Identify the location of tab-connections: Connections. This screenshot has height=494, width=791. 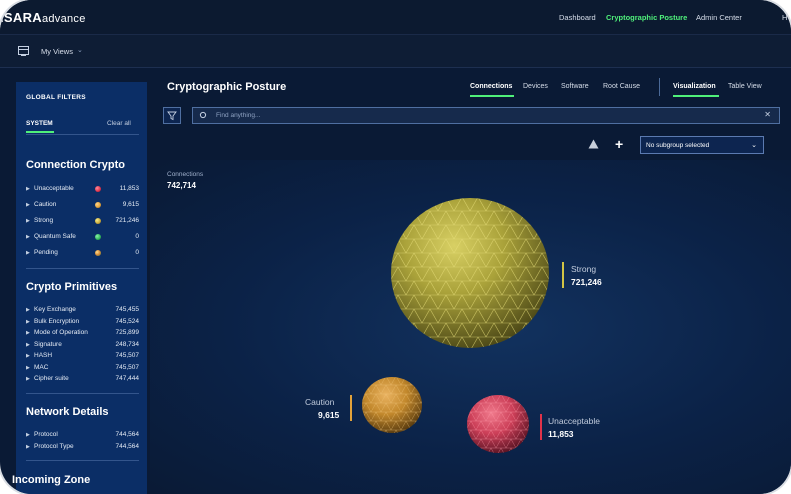
(491, 86).